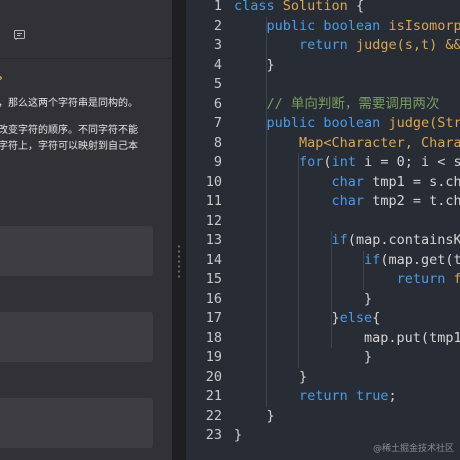 This screenshot has height=460, width=460. I want to click on line-number: 13, so click(213, 240).